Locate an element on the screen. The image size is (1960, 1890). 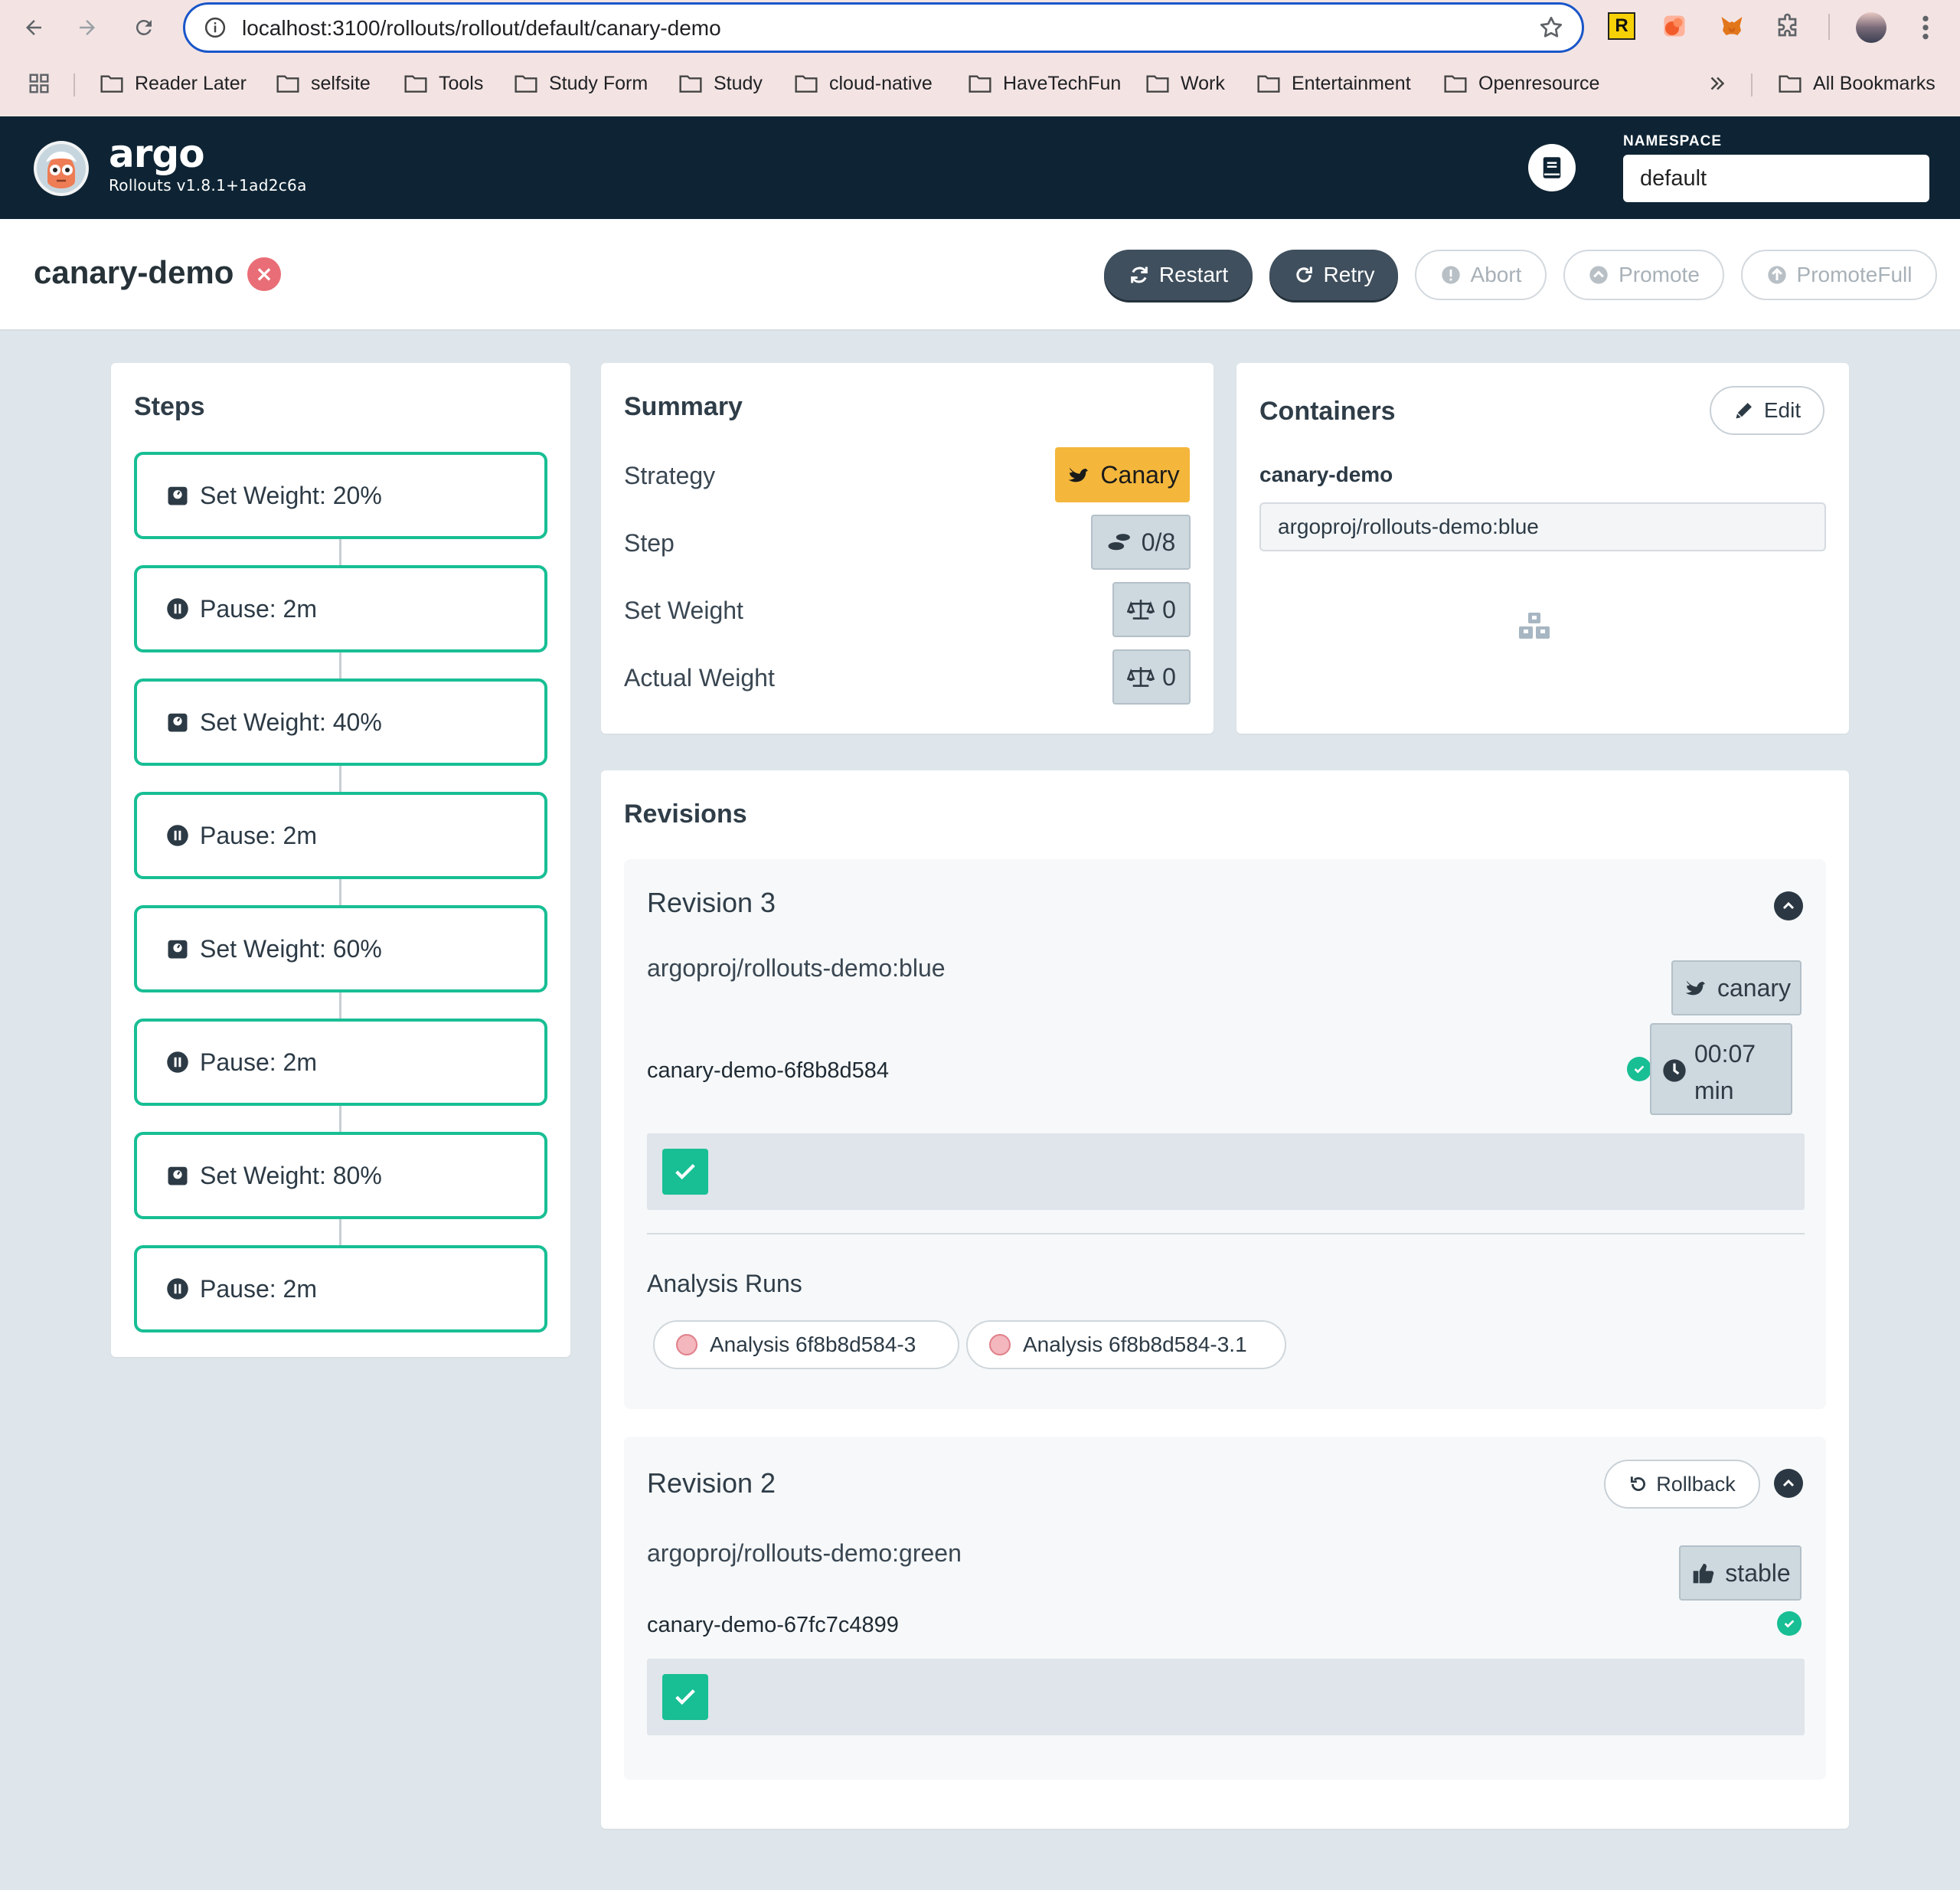
retry-button: Retry is located at coordinates (1333, 275).